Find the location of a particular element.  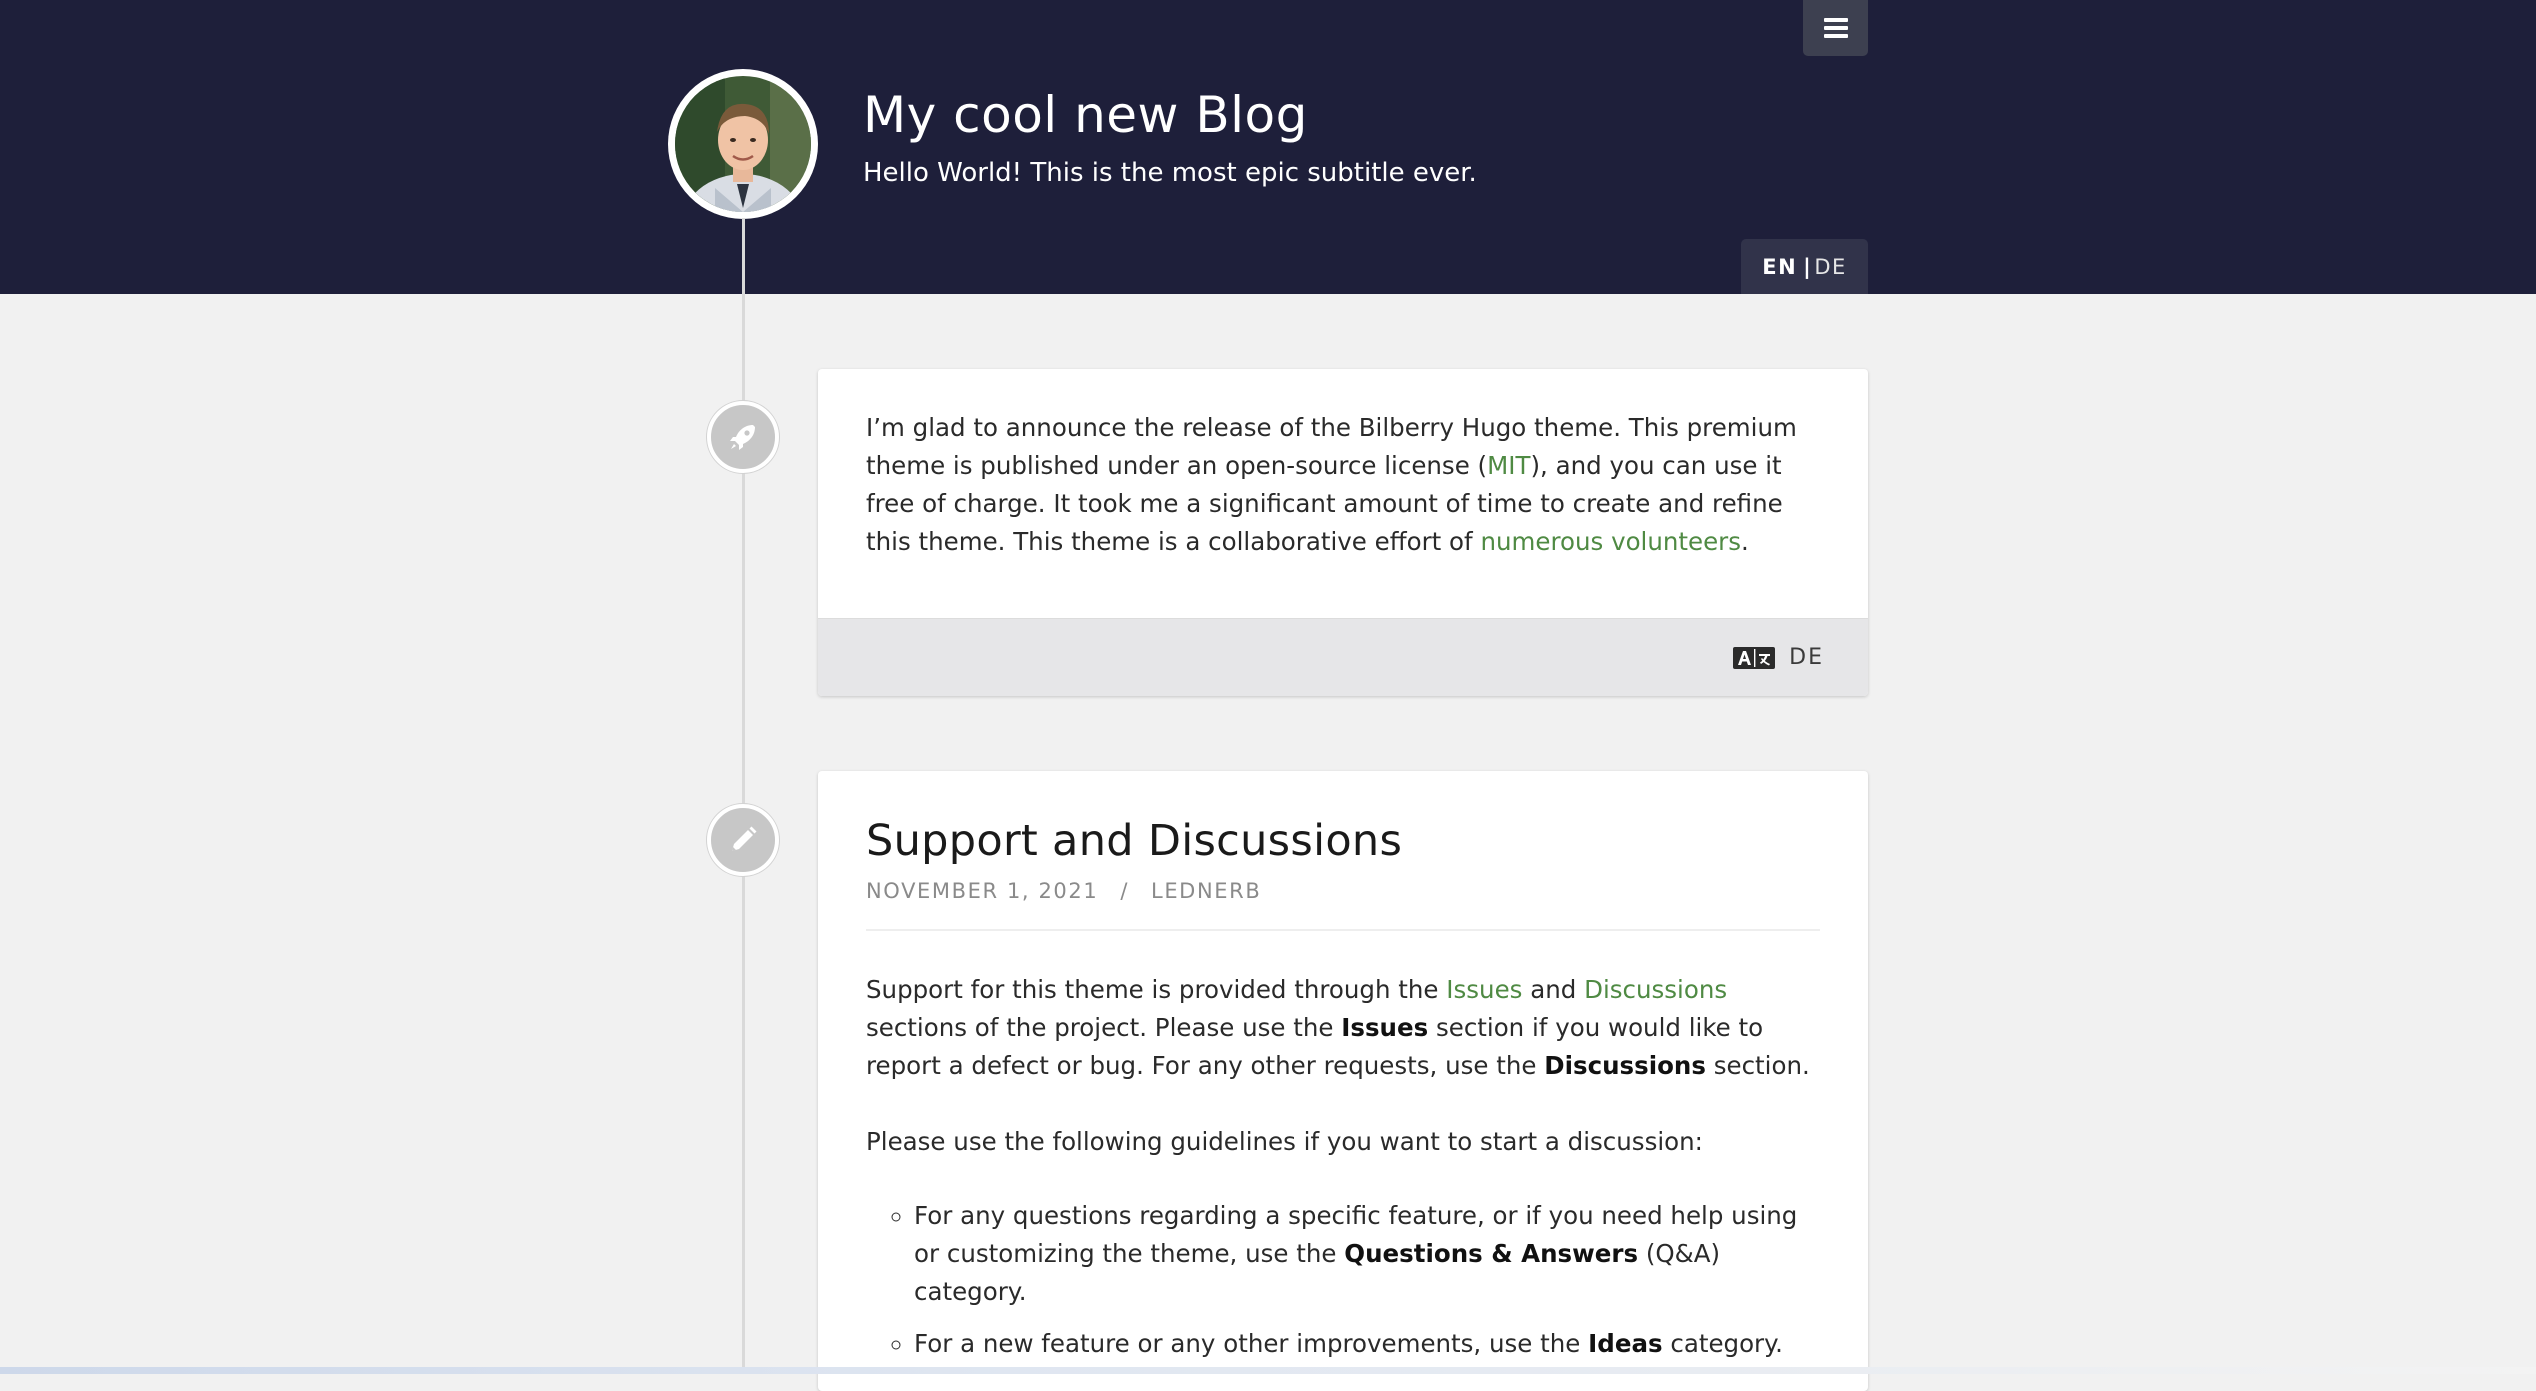

author-photo is located at coordinates (743, 144).